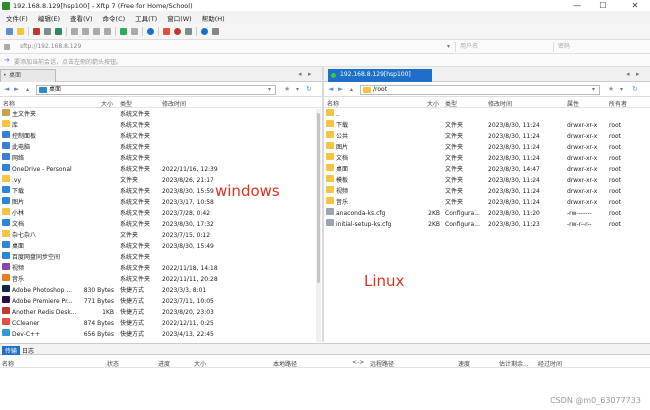 The image size is (650, 410). What do you see at coordinates (618, 103) in the screenshot?
I see `column-owner: 所有者` at bounding box center [618, 103].